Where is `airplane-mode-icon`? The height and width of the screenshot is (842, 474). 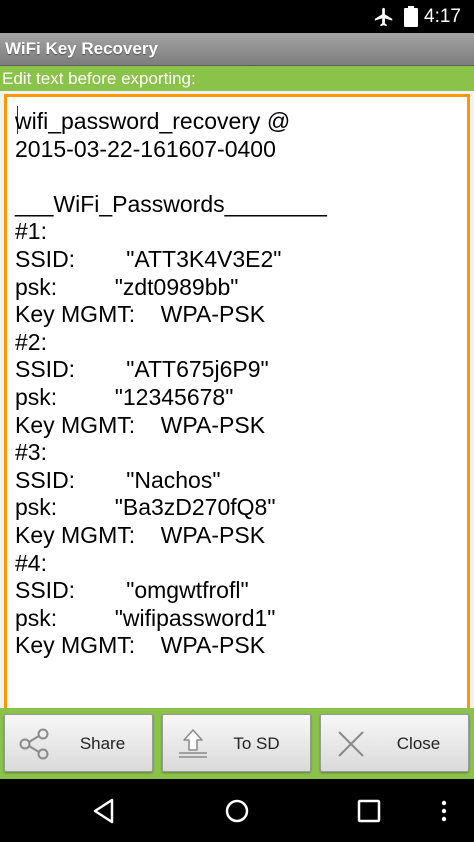 airplane-mode-icon is located at coordinates (383, 17).